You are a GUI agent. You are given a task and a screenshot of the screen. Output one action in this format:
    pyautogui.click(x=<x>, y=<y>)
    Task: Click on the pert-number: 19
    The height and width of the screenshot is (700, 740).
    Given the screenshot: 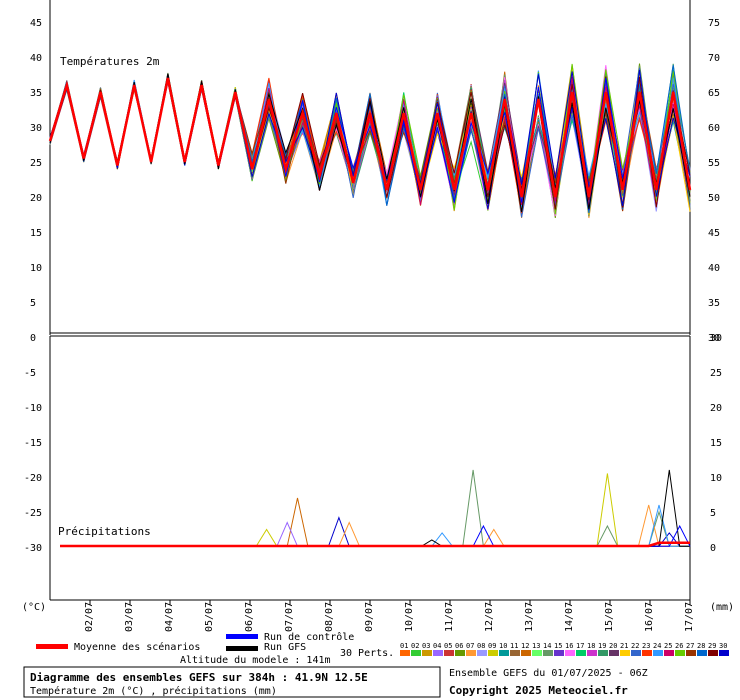 What is the action you would take?
    pyautogui.click(x=602, y=646)
    